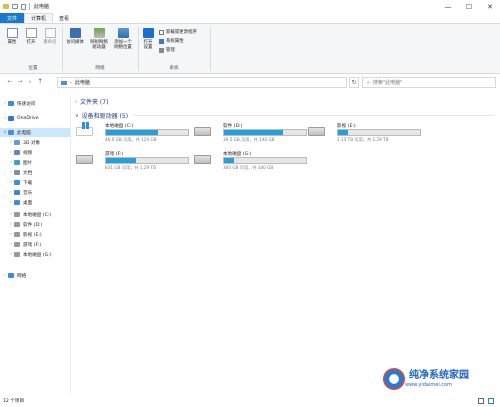 Image resolution: width=500 pixels, height=407 pixels. What do you see at coordinates (265, 160) in the screenshot?
I see `drive-usage-bar` at bounding box center [265, 160].